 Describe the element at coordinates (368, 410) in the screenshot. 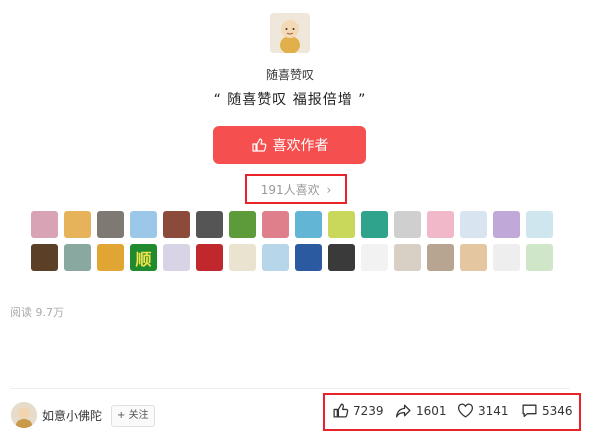

I see `like-stat-count: 7239` at that location.